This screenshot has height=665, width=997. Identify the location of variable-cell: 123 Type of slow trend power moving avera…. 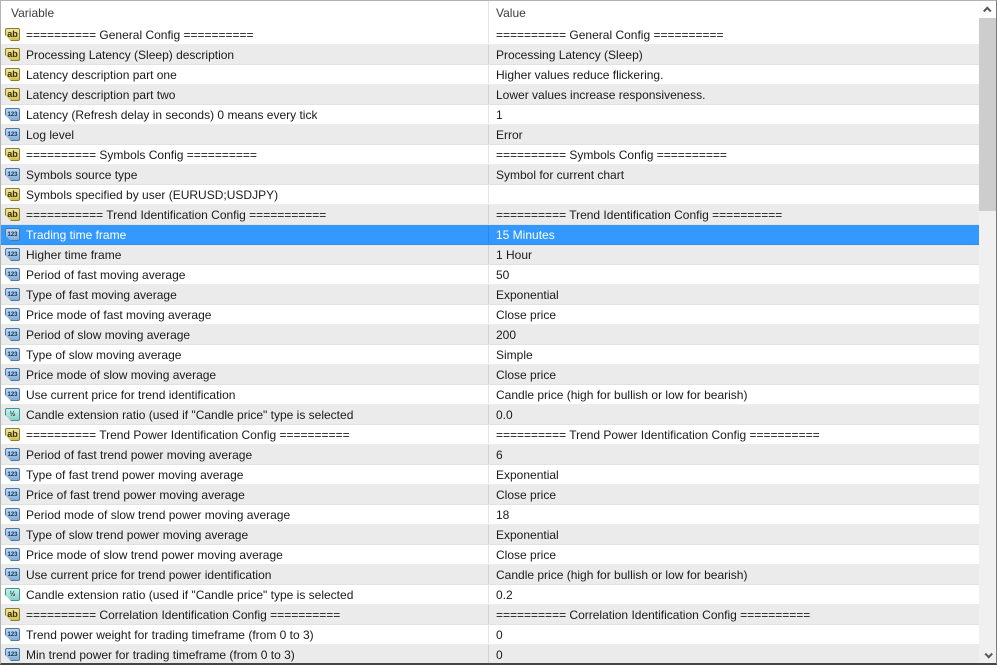
(244, 534).